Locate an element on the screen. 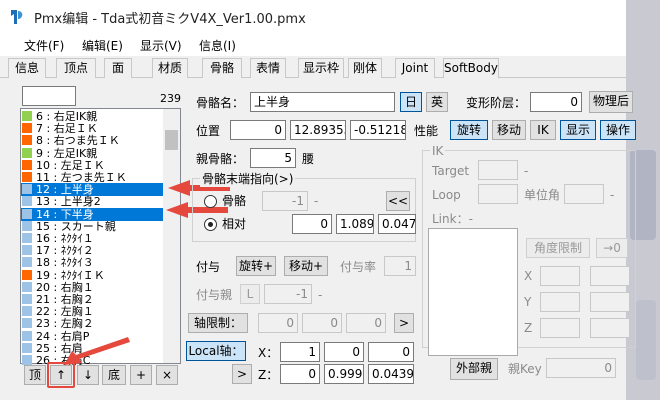 This screenshot has height=400, width=660. tail-relative-radio is located at coordinates (210, 224).